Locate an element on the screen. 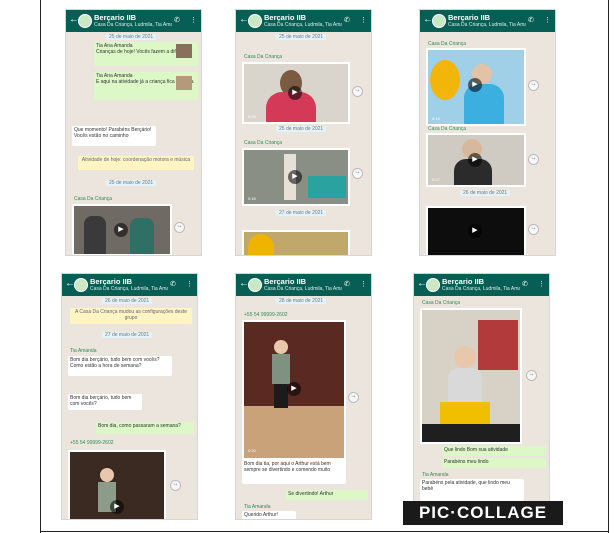 Image resolution: width=614 pixels, height=533 pixels. message-text: Como estão a hora de semana? is located at coordinates (106, 366).